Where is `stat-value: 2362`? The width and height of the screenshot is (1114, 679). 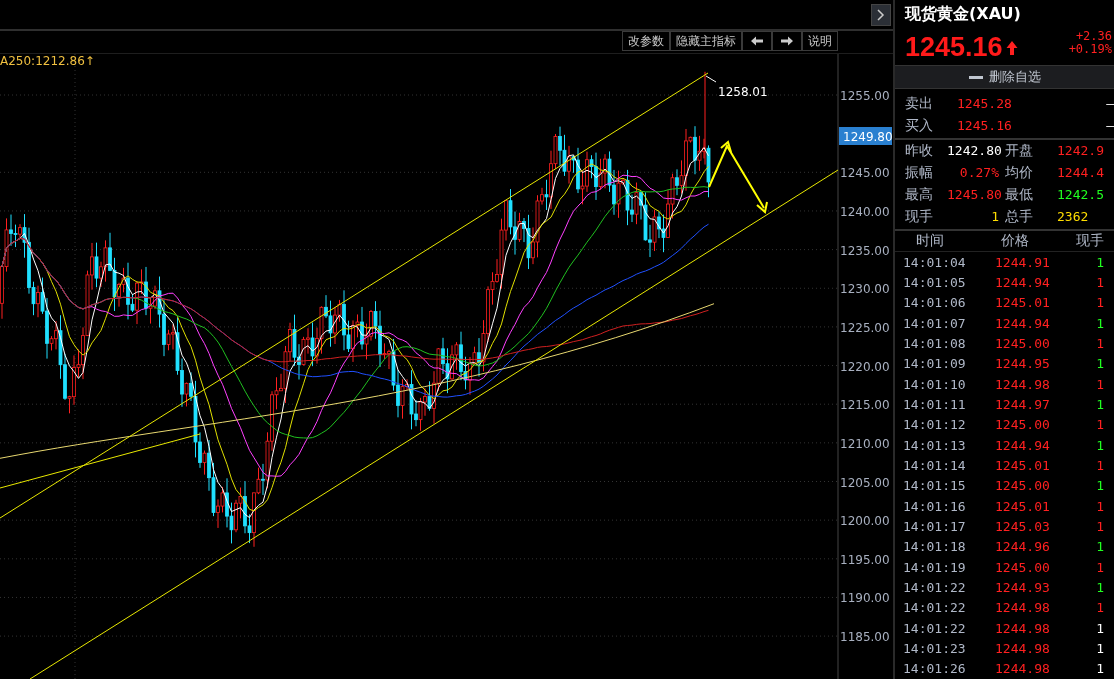 stat-value: 2362 is located at coordinates (1073, 217).